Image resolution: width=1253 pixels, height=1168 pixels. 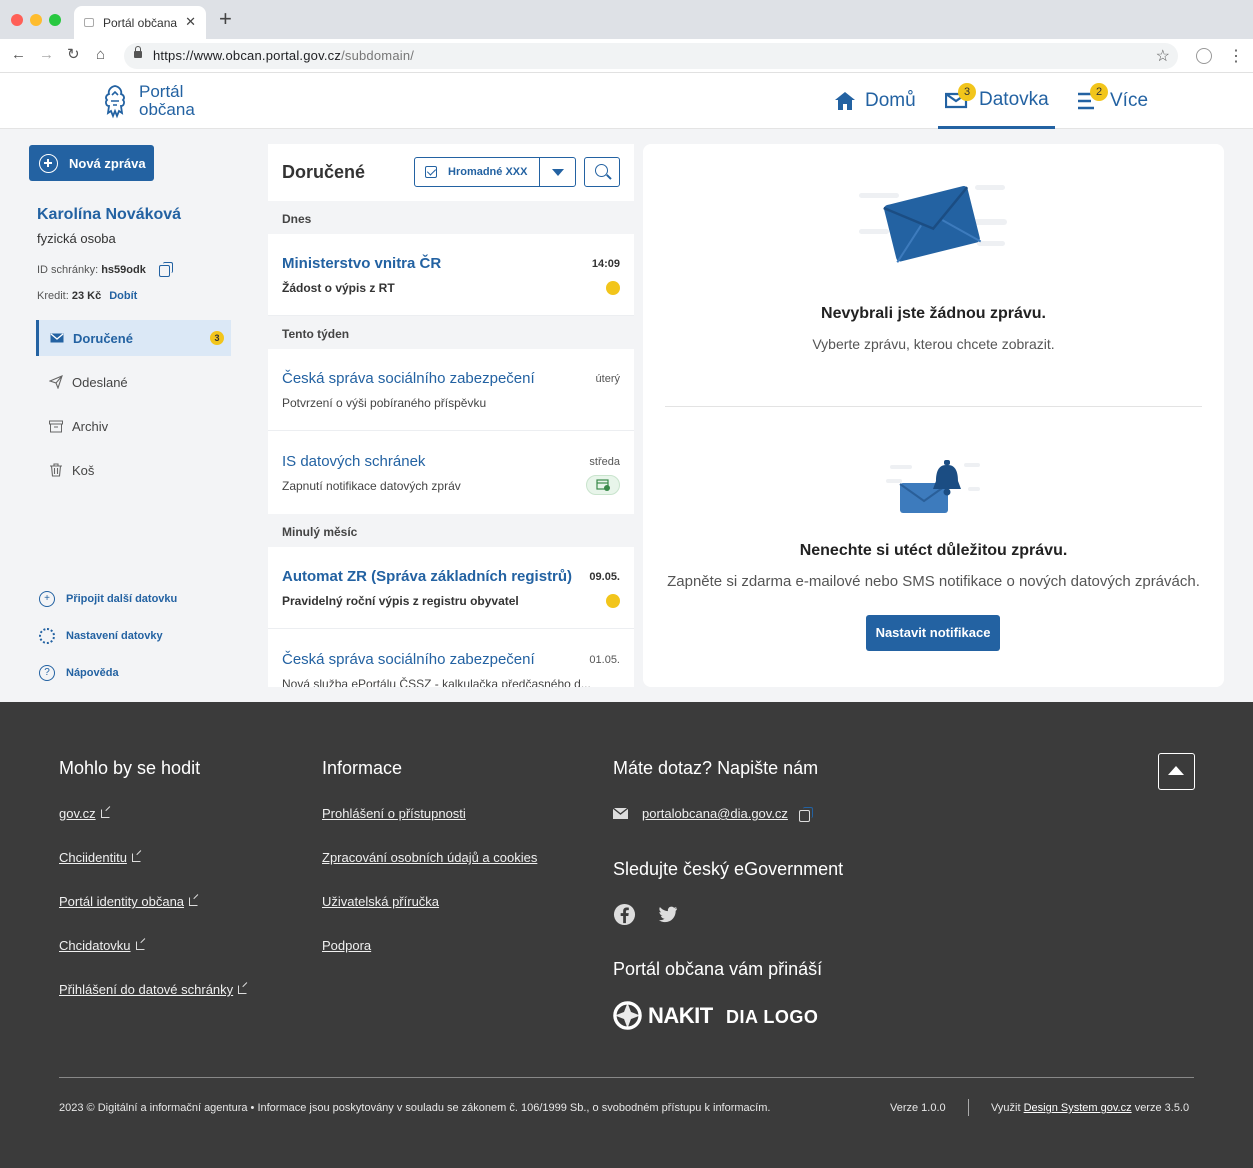 What do you see at coordinates (772, 1017) in the screenshot?
I see `dia-logo: DIA LOGO` at bounding box center [772, 1017].